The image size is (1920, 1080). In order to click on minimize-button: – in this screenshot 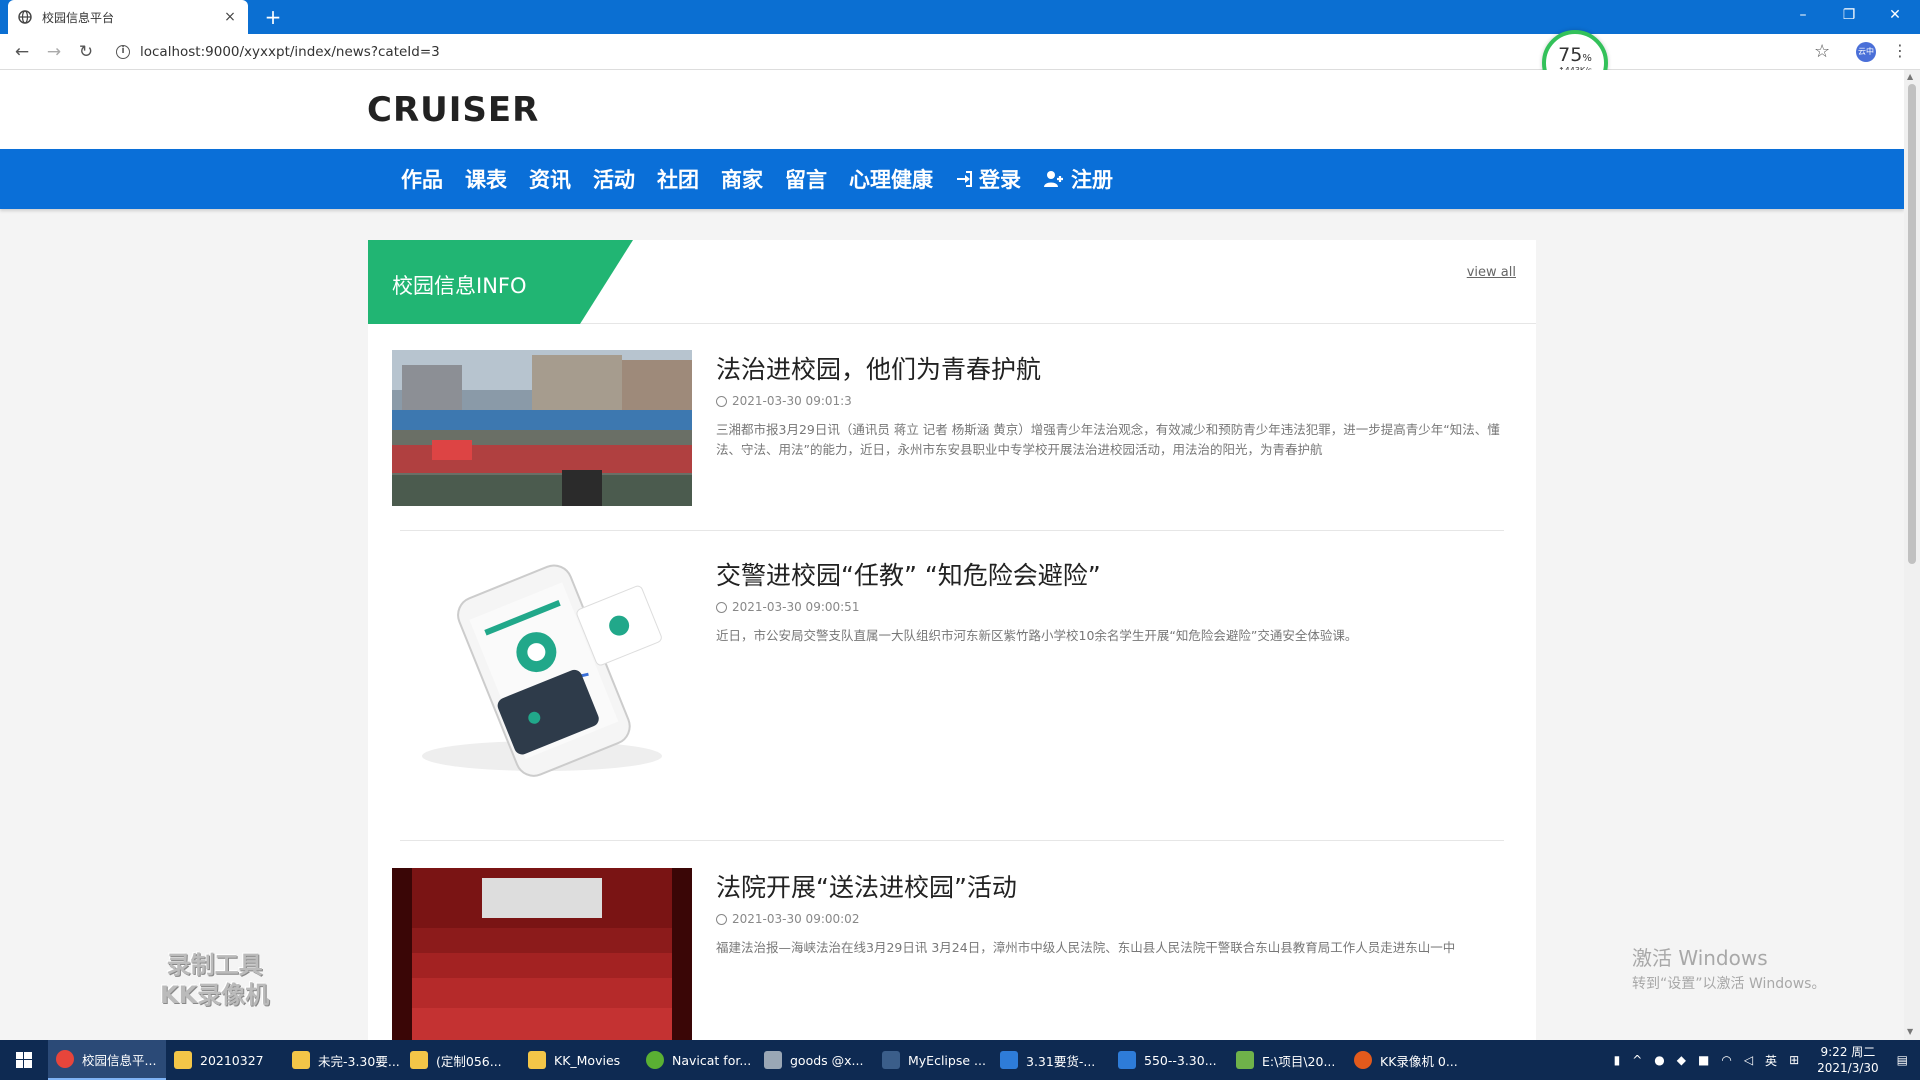, I will do `click(1803, 15)`.